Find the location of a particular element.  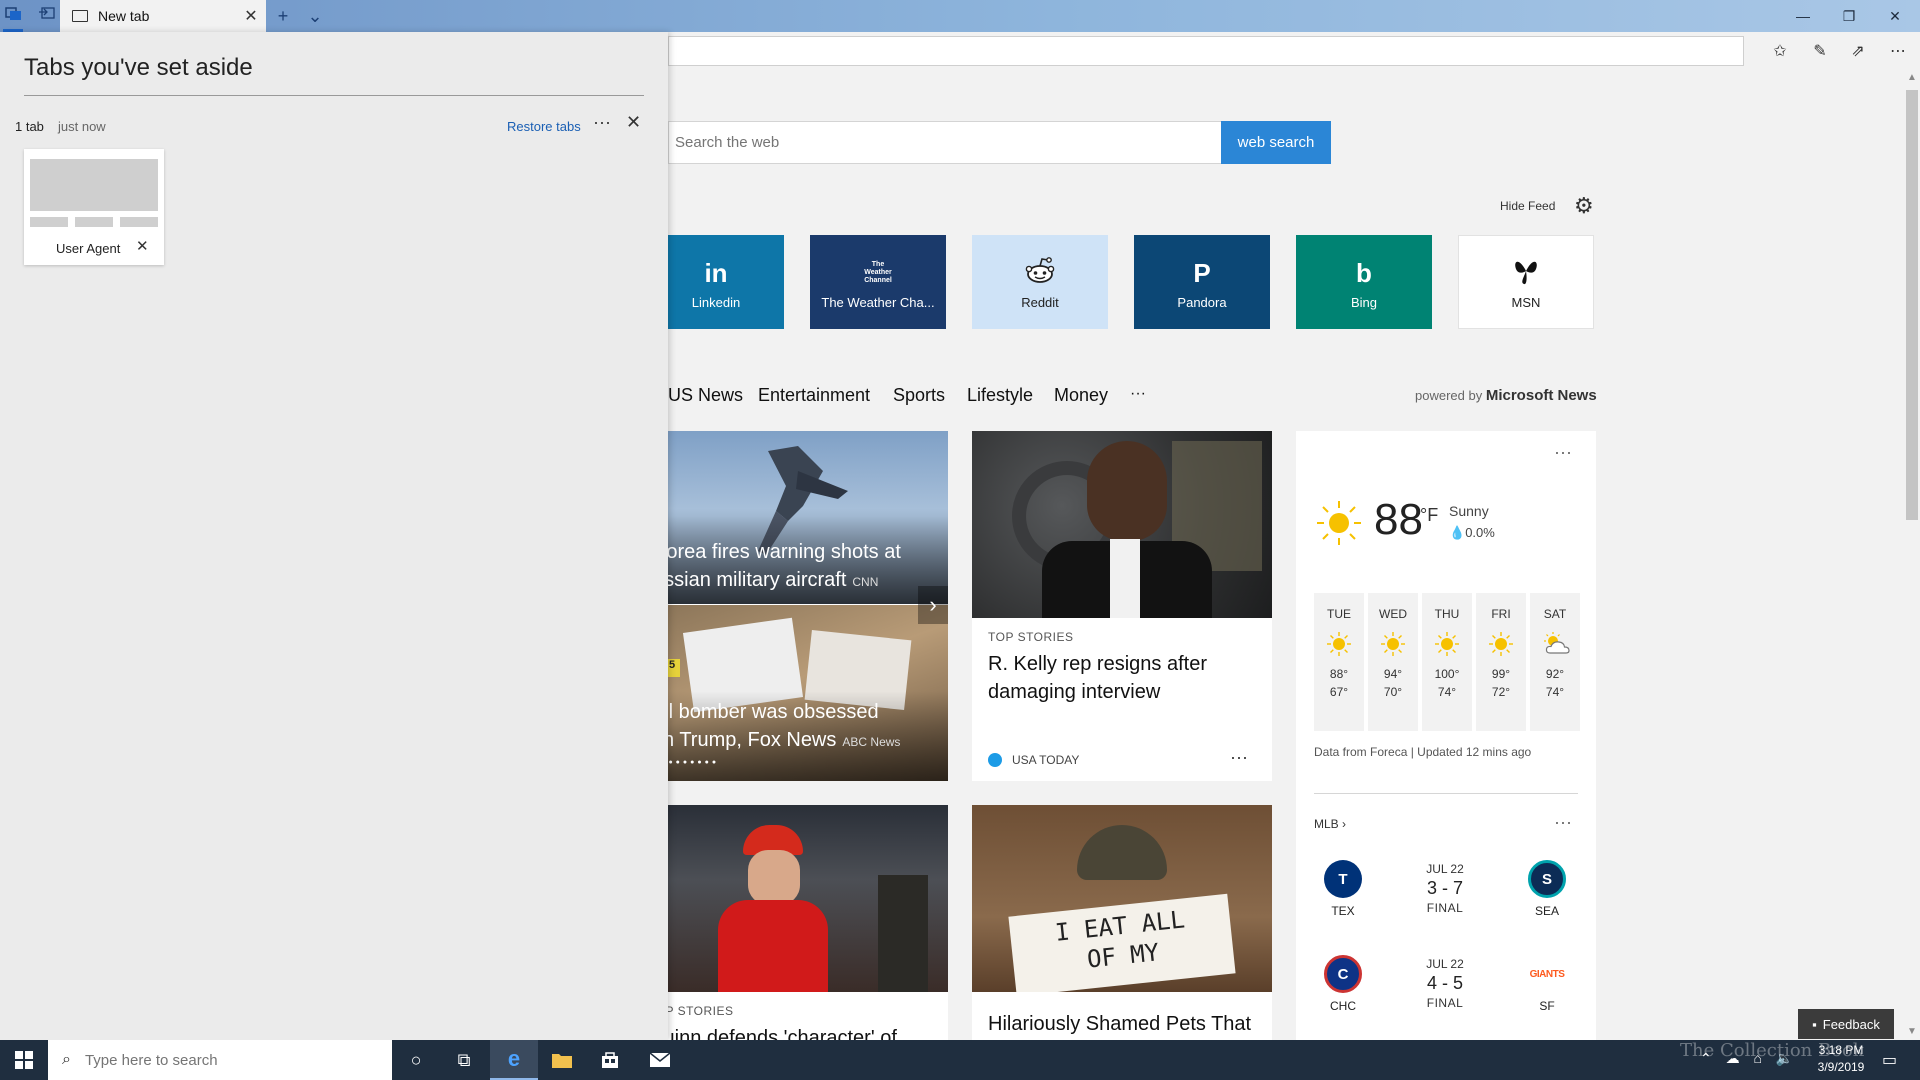

mlb-score: JUL 22 4 - 5 FINAL is located at coordinates (1445, 983).